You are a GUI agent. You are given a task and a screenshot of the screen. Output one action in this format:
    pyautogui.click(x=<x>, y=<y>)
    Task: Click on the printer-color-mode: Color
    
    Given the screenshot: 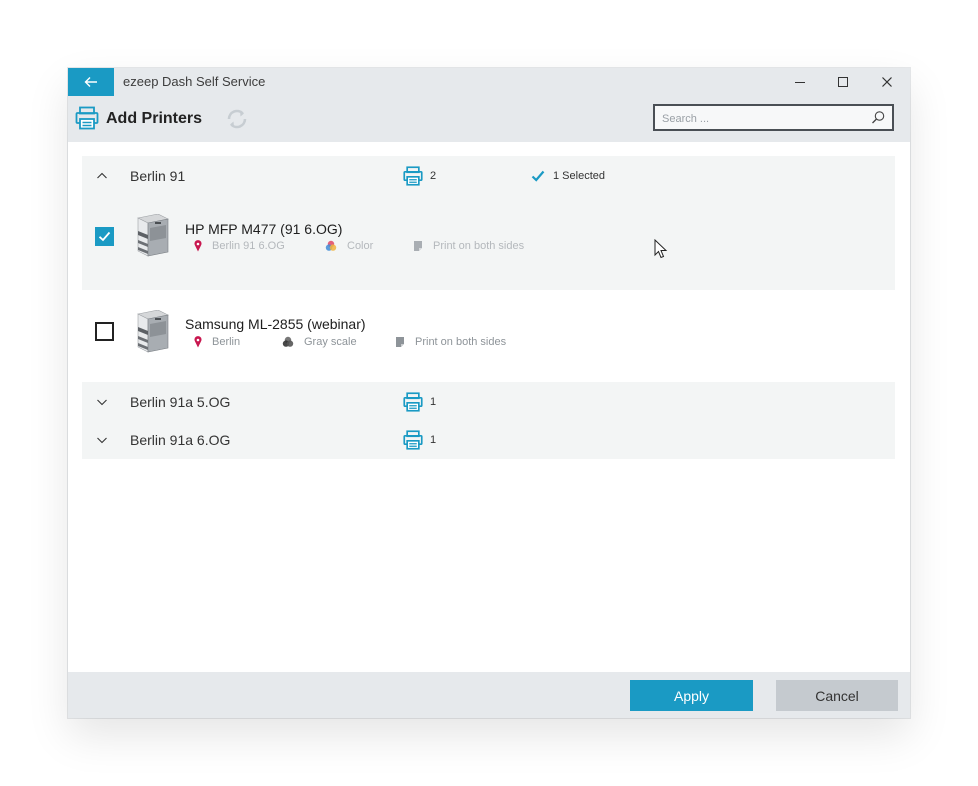 What is the action you would take?
    pyautogui.click(x=349, y=246)
    